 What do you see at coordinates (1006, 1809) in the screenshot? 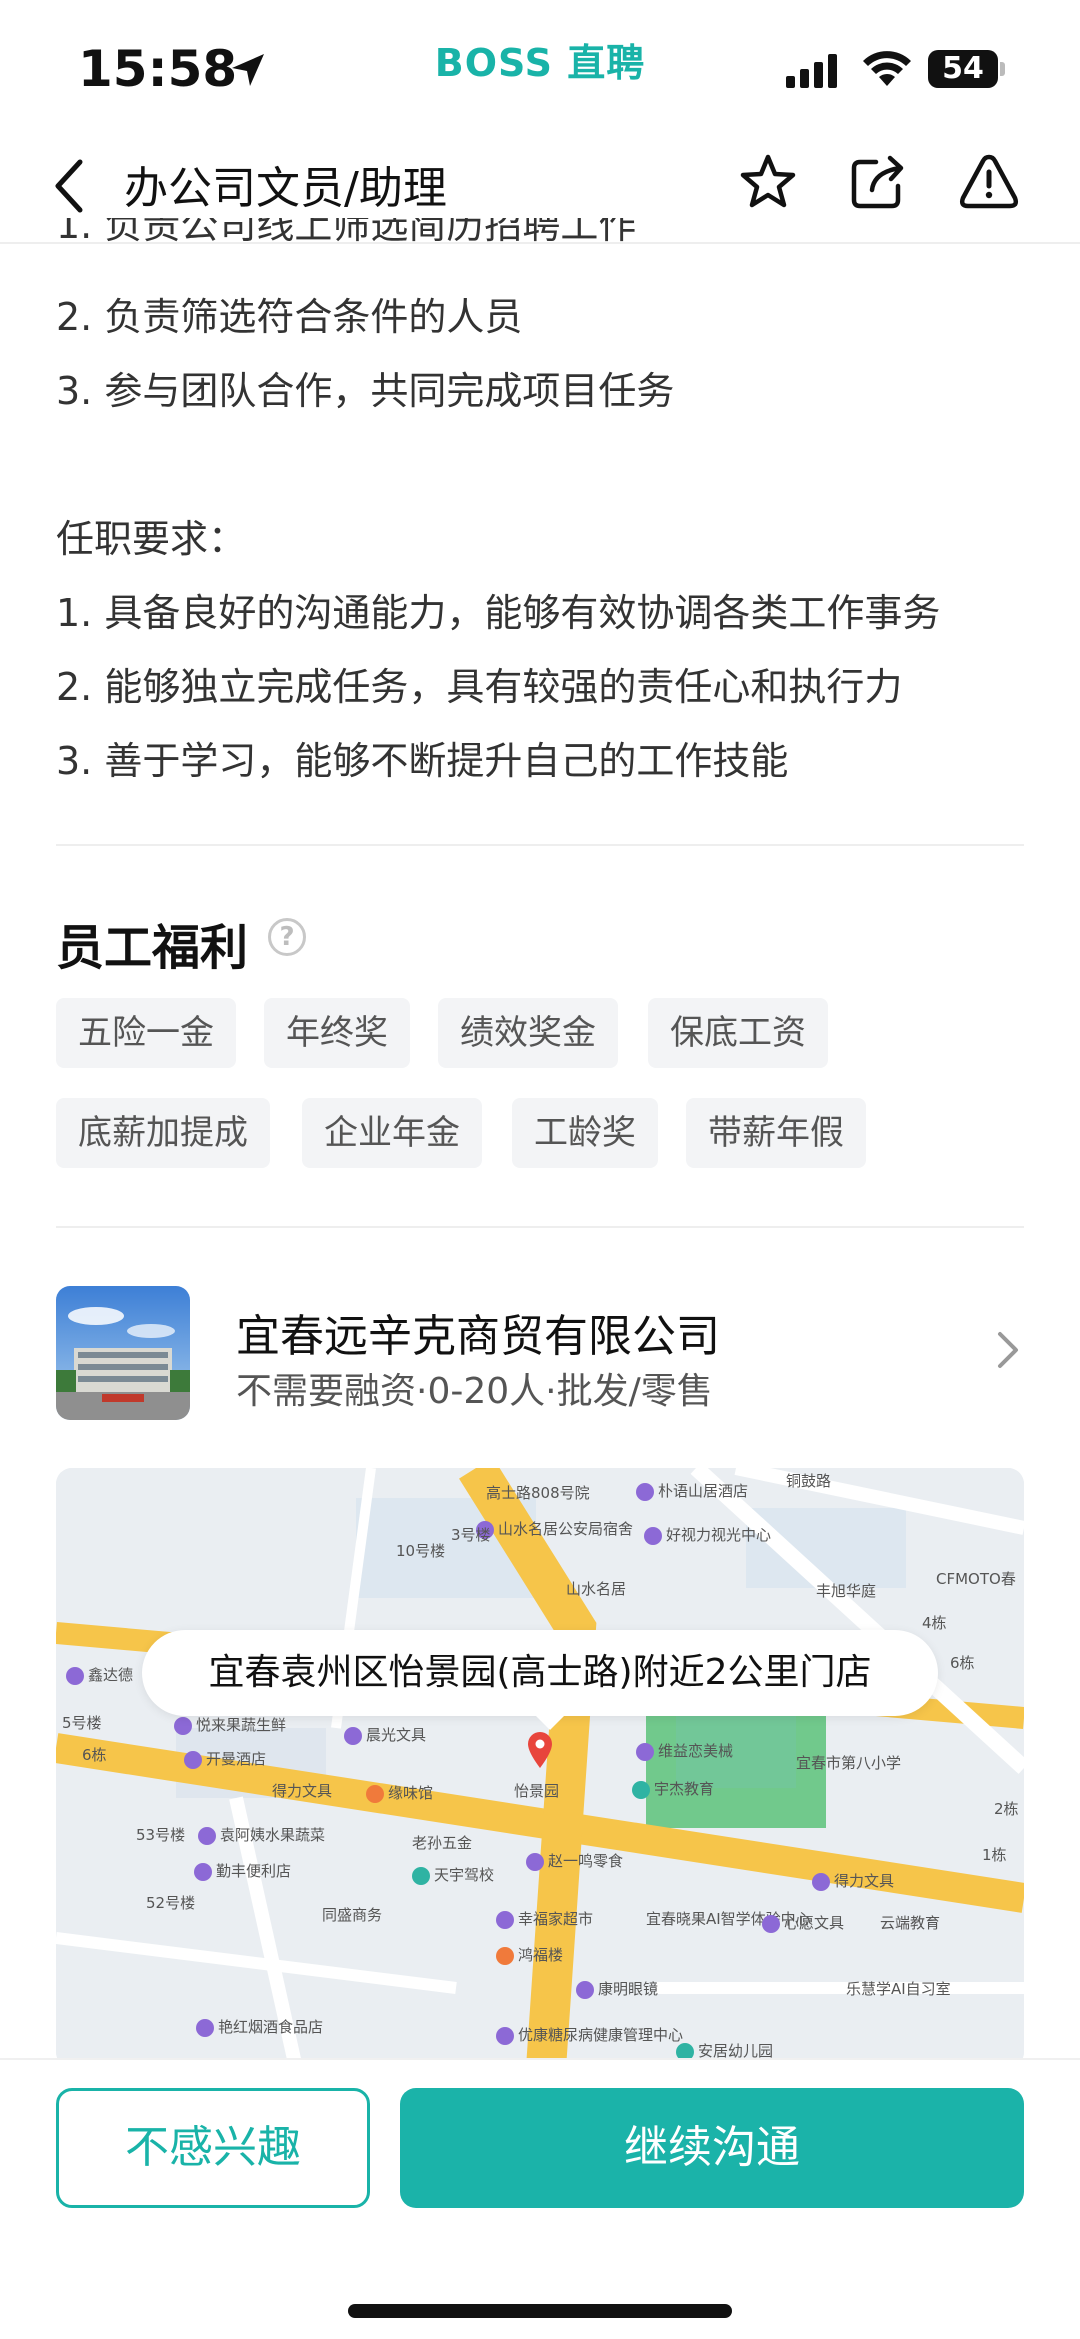
I see `map-poi: 2栋` at bounding box center [1006, 1809].